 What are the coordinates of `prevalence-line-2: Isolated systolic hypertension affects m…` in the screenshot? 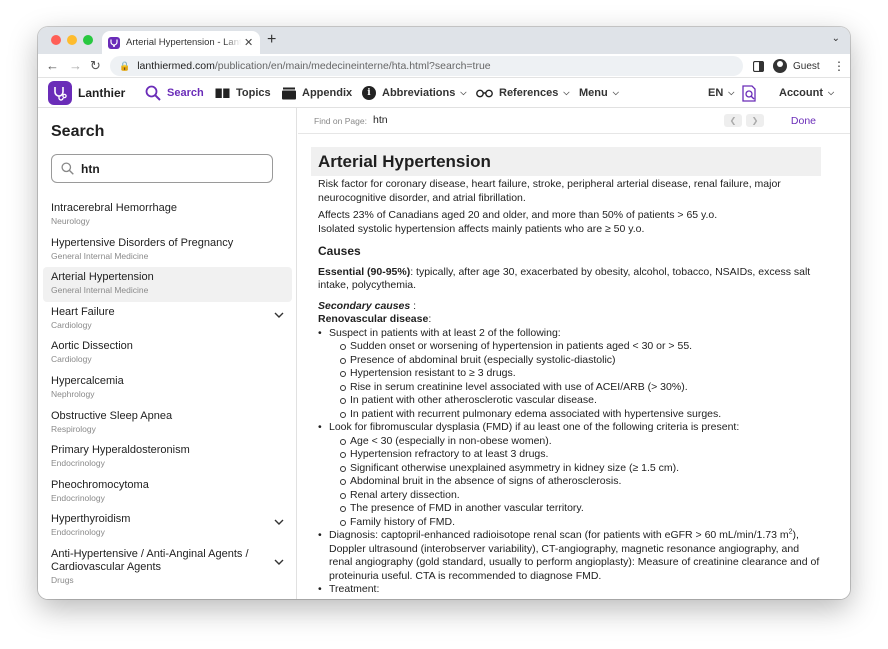 It's located at (481, 228).